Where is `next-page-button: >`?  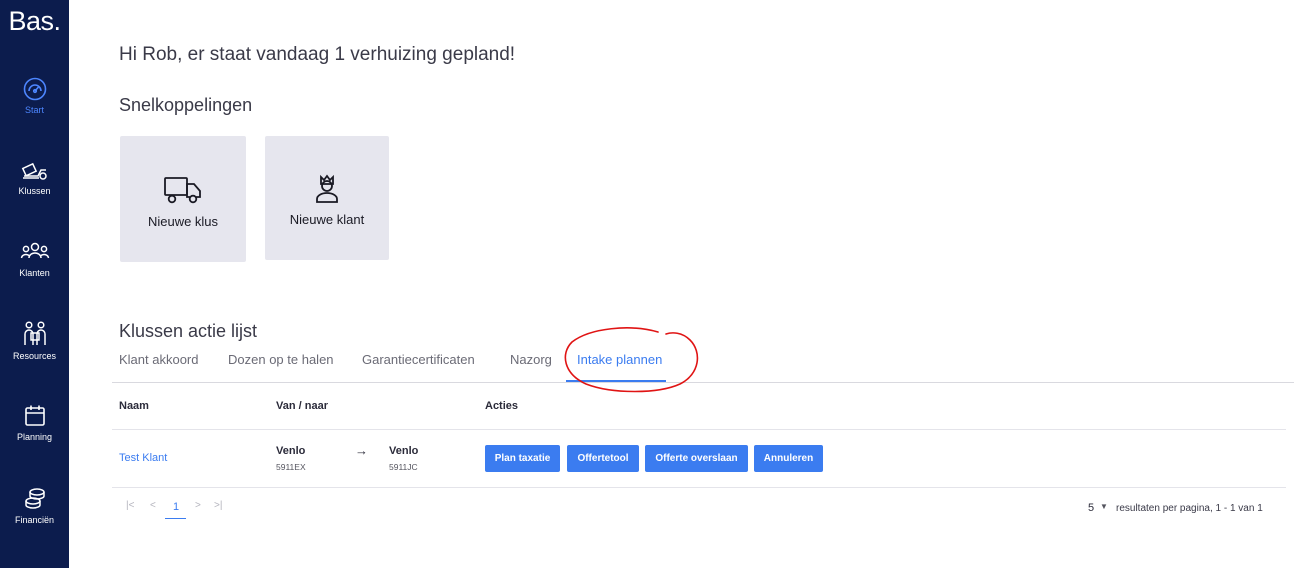
next-page-button: > is located at coordinates (198, 505).